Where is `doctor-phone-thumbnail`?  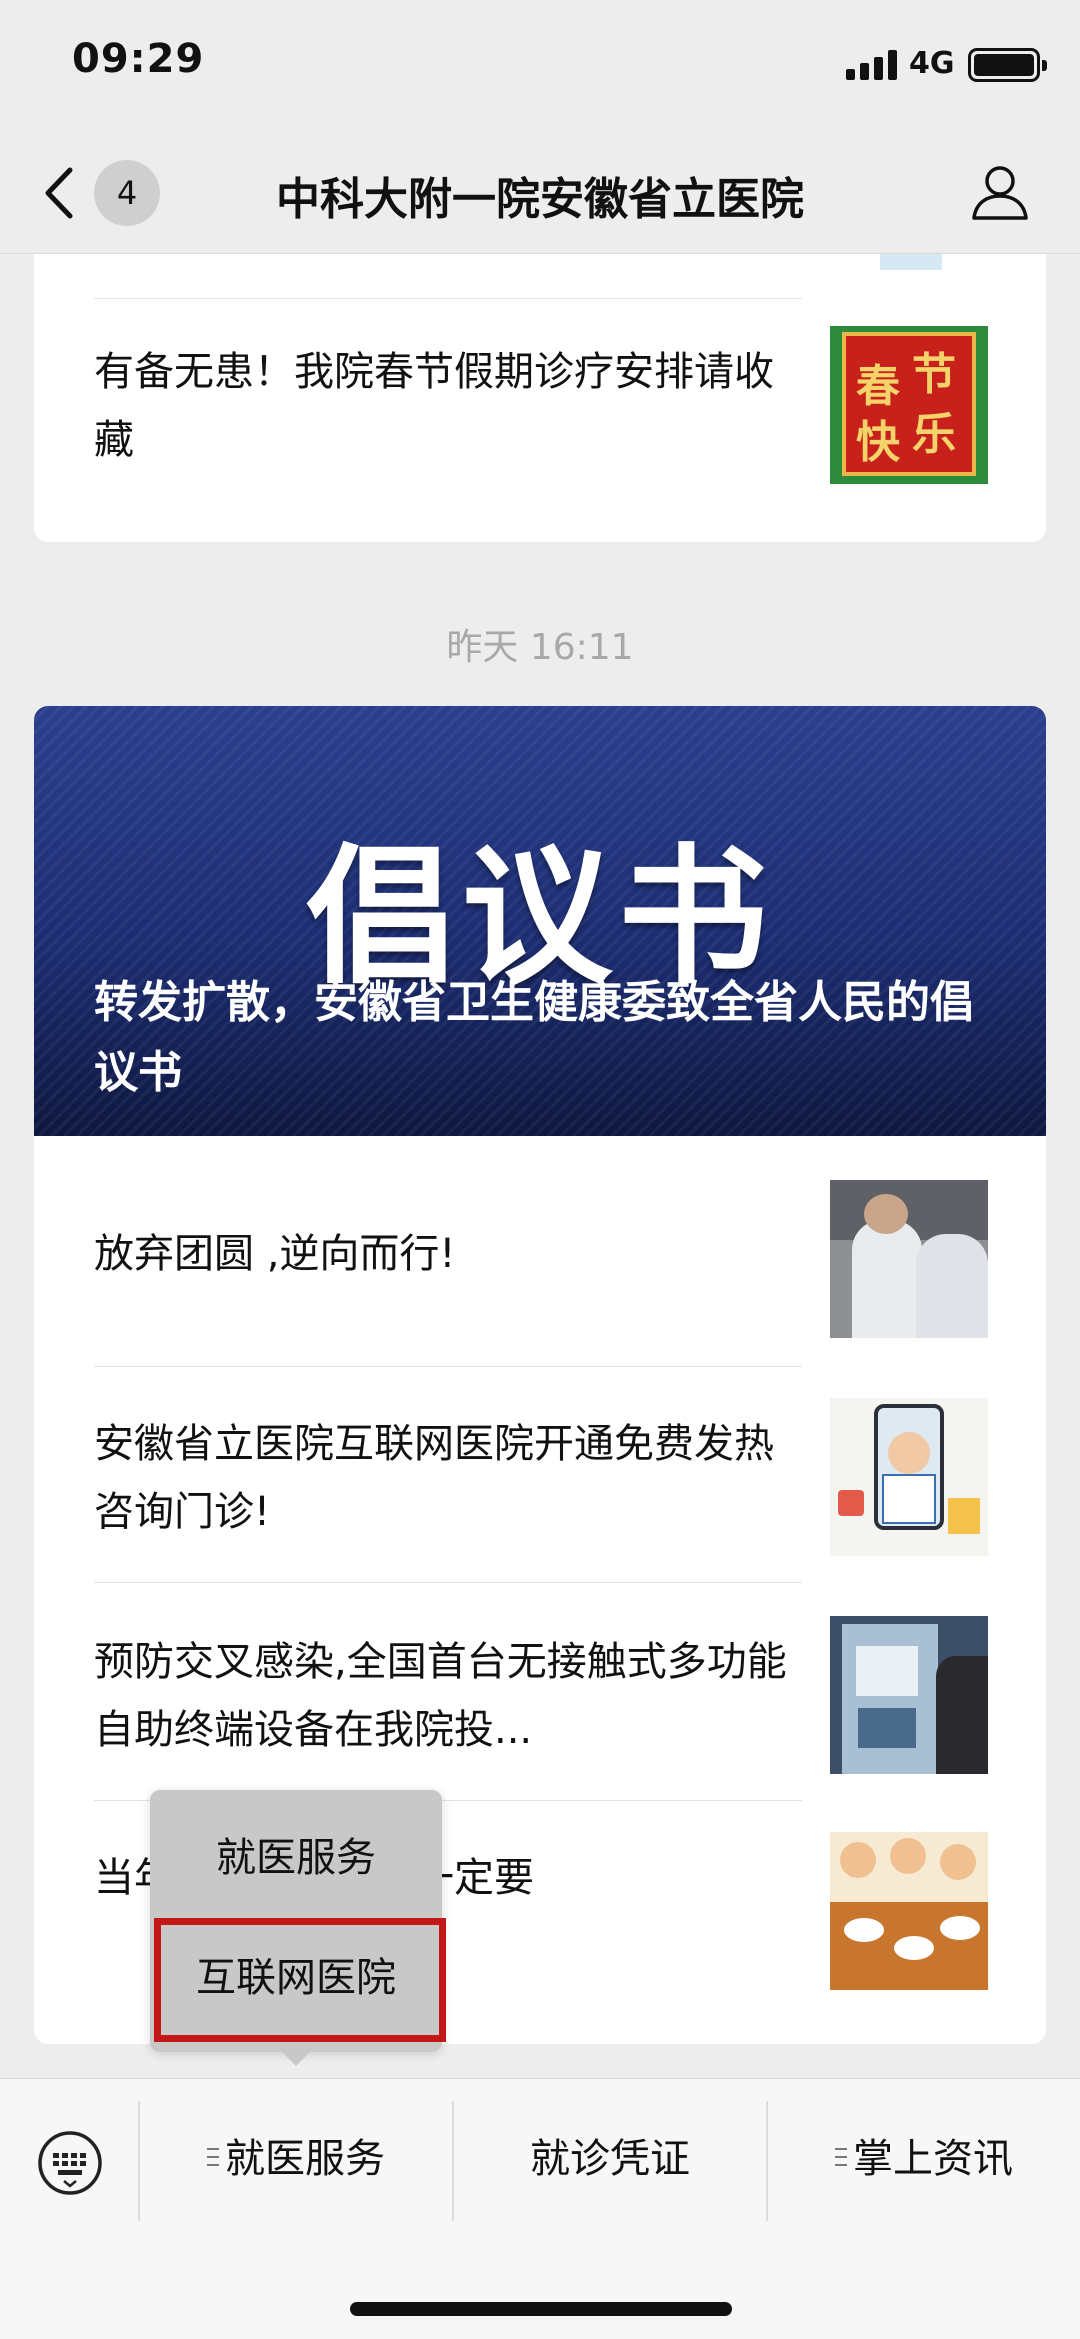 doctor-phone-thumbnail is located at coordinates (909, 1477).